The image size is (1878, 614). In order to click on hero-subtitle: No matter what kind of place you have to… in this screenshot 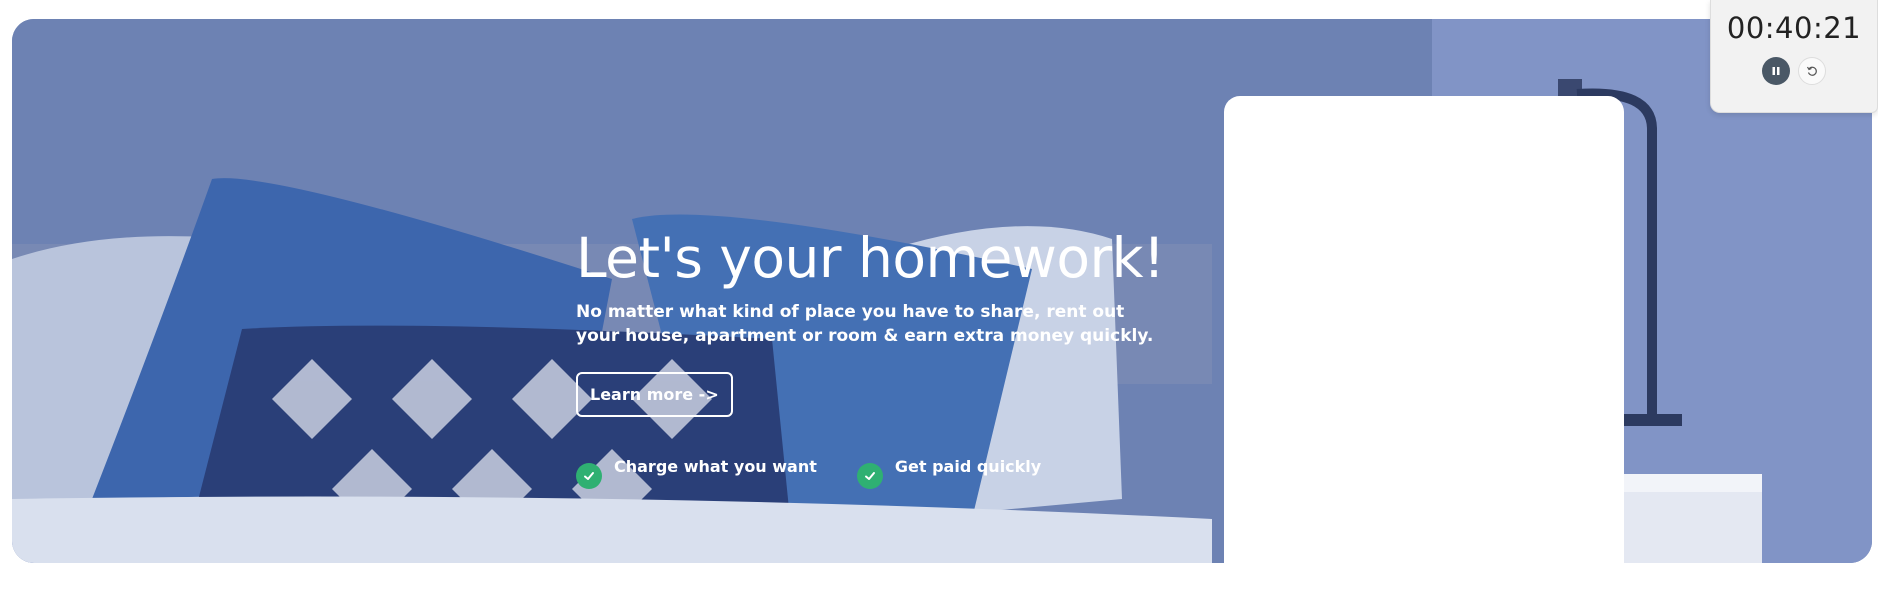, I will do `click(865, 324)`.